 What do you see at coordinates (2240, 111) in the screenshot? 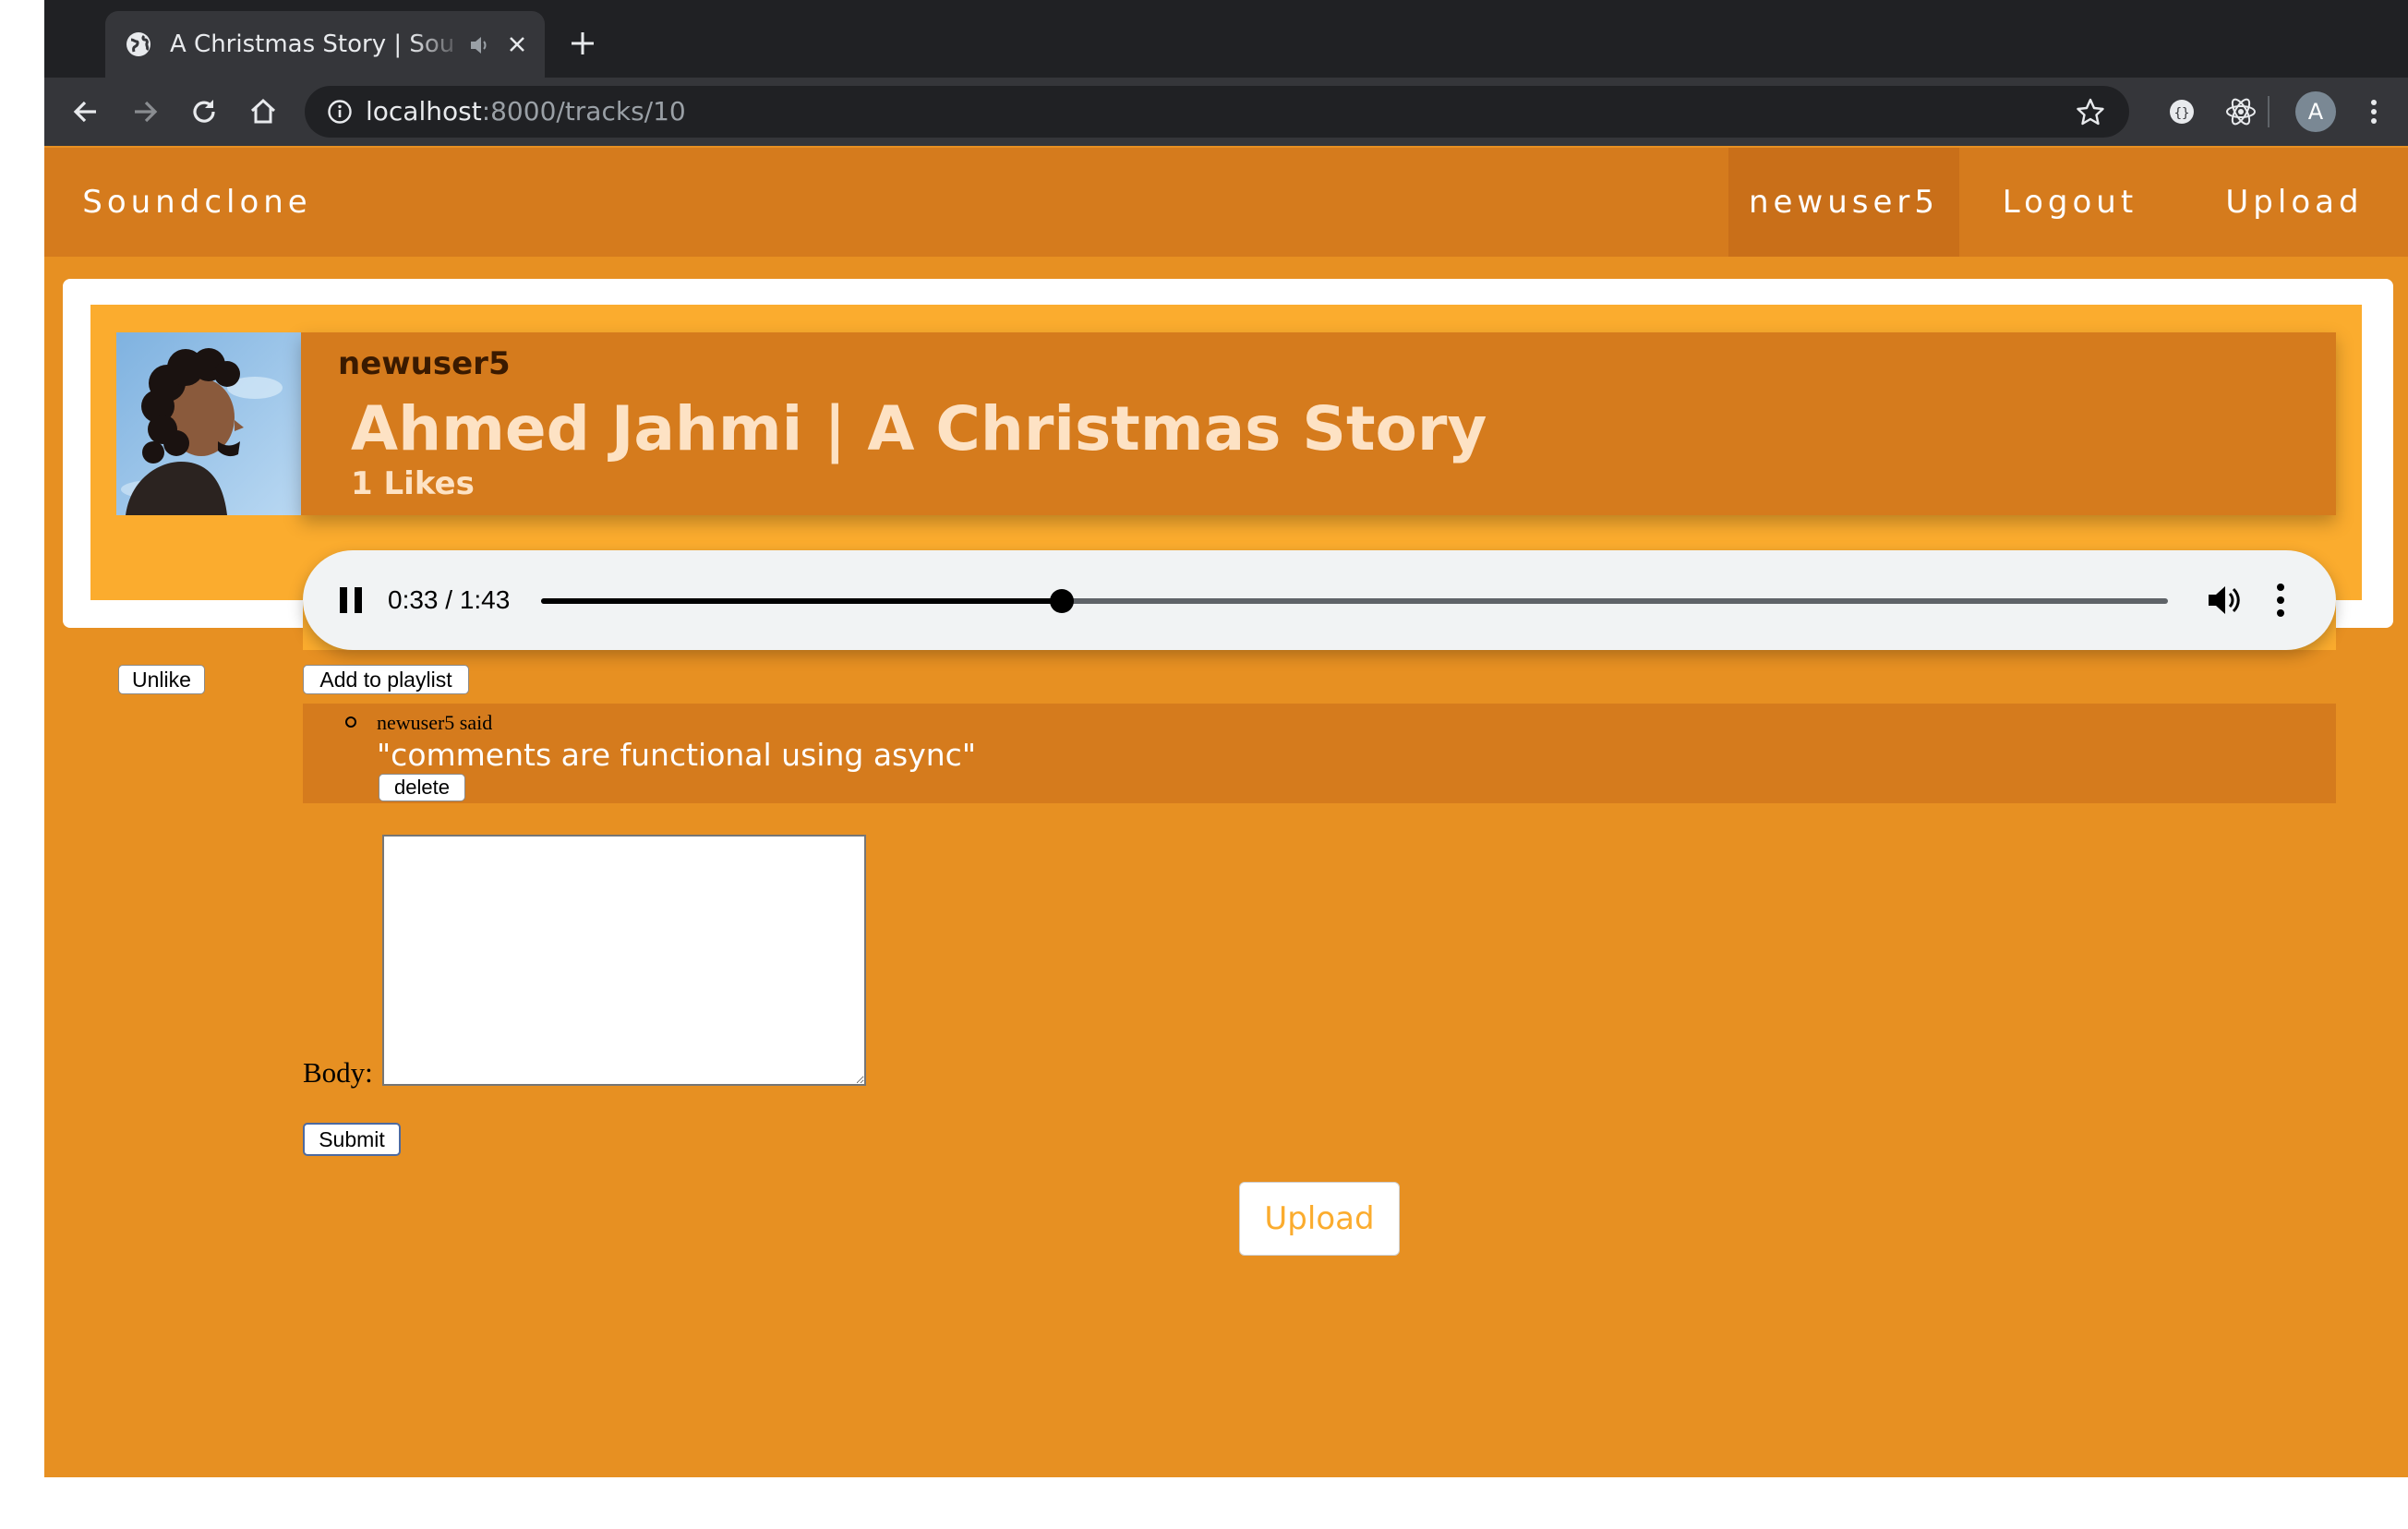
I see `react-icon` at bounding box center [2240, 111].